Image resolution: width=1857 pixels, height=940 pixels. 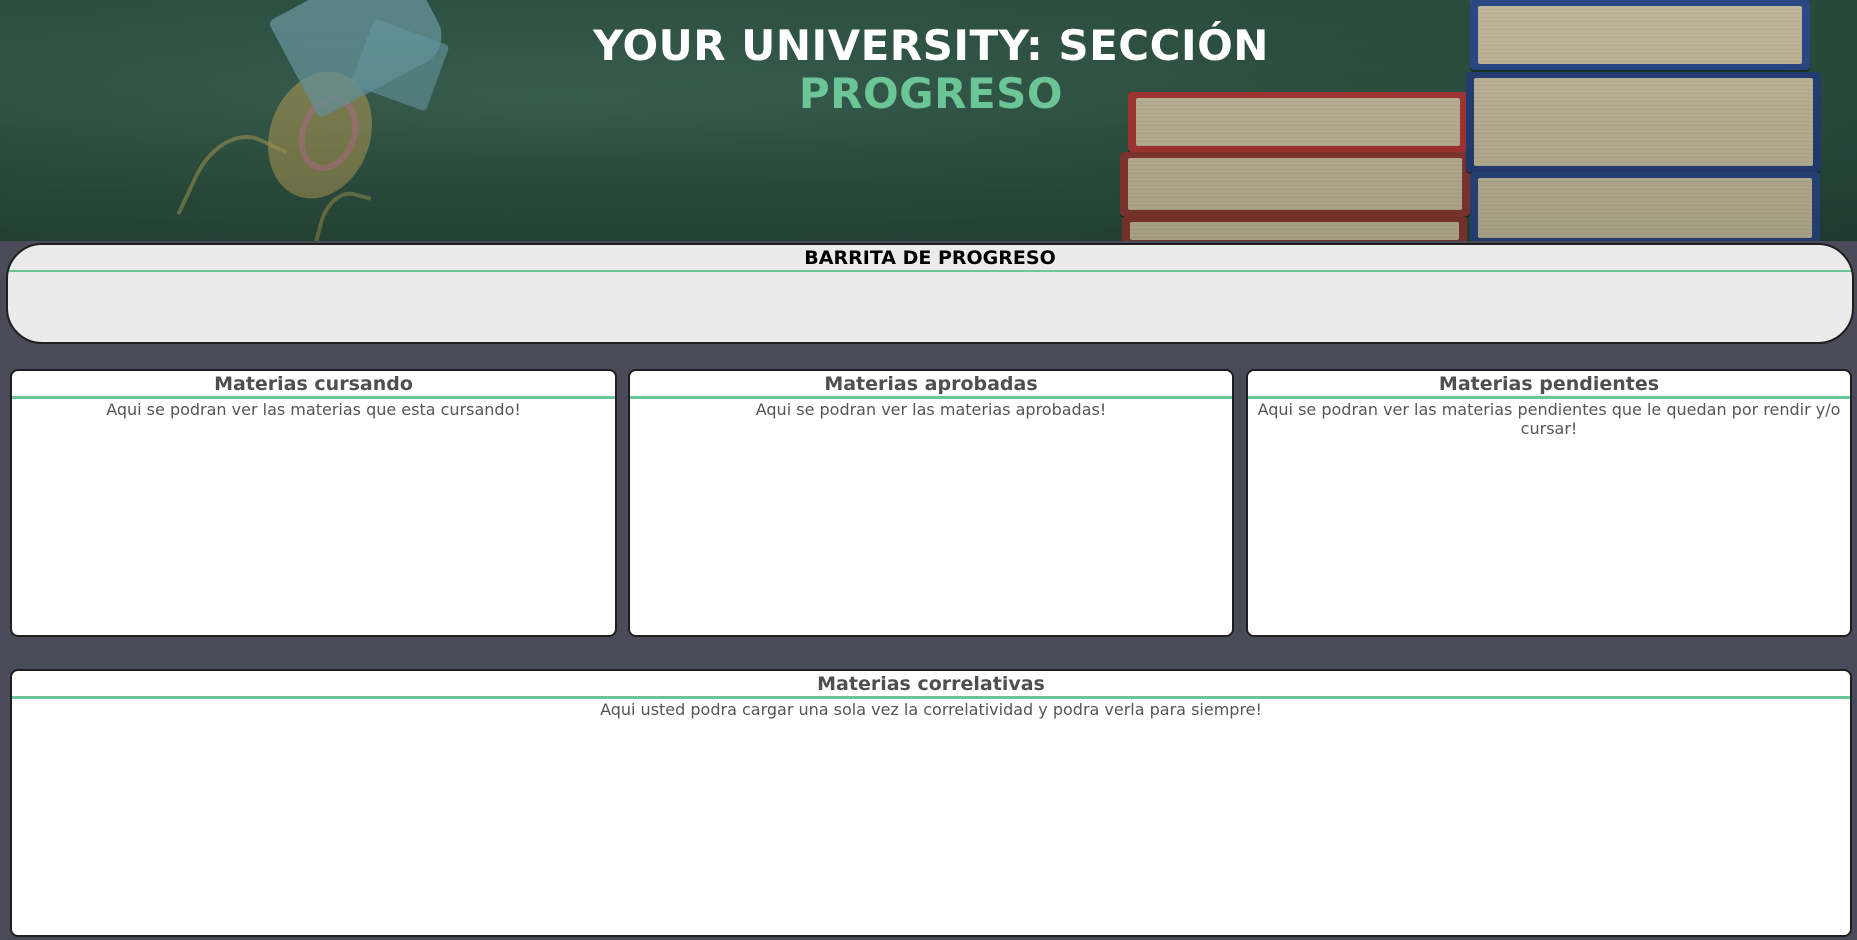 What do you see at coordinates (930, 293) in the screenshot?
I see `progress-bar-panel: BARRITA DE PROGRESO` at bounding box center [930, 293].